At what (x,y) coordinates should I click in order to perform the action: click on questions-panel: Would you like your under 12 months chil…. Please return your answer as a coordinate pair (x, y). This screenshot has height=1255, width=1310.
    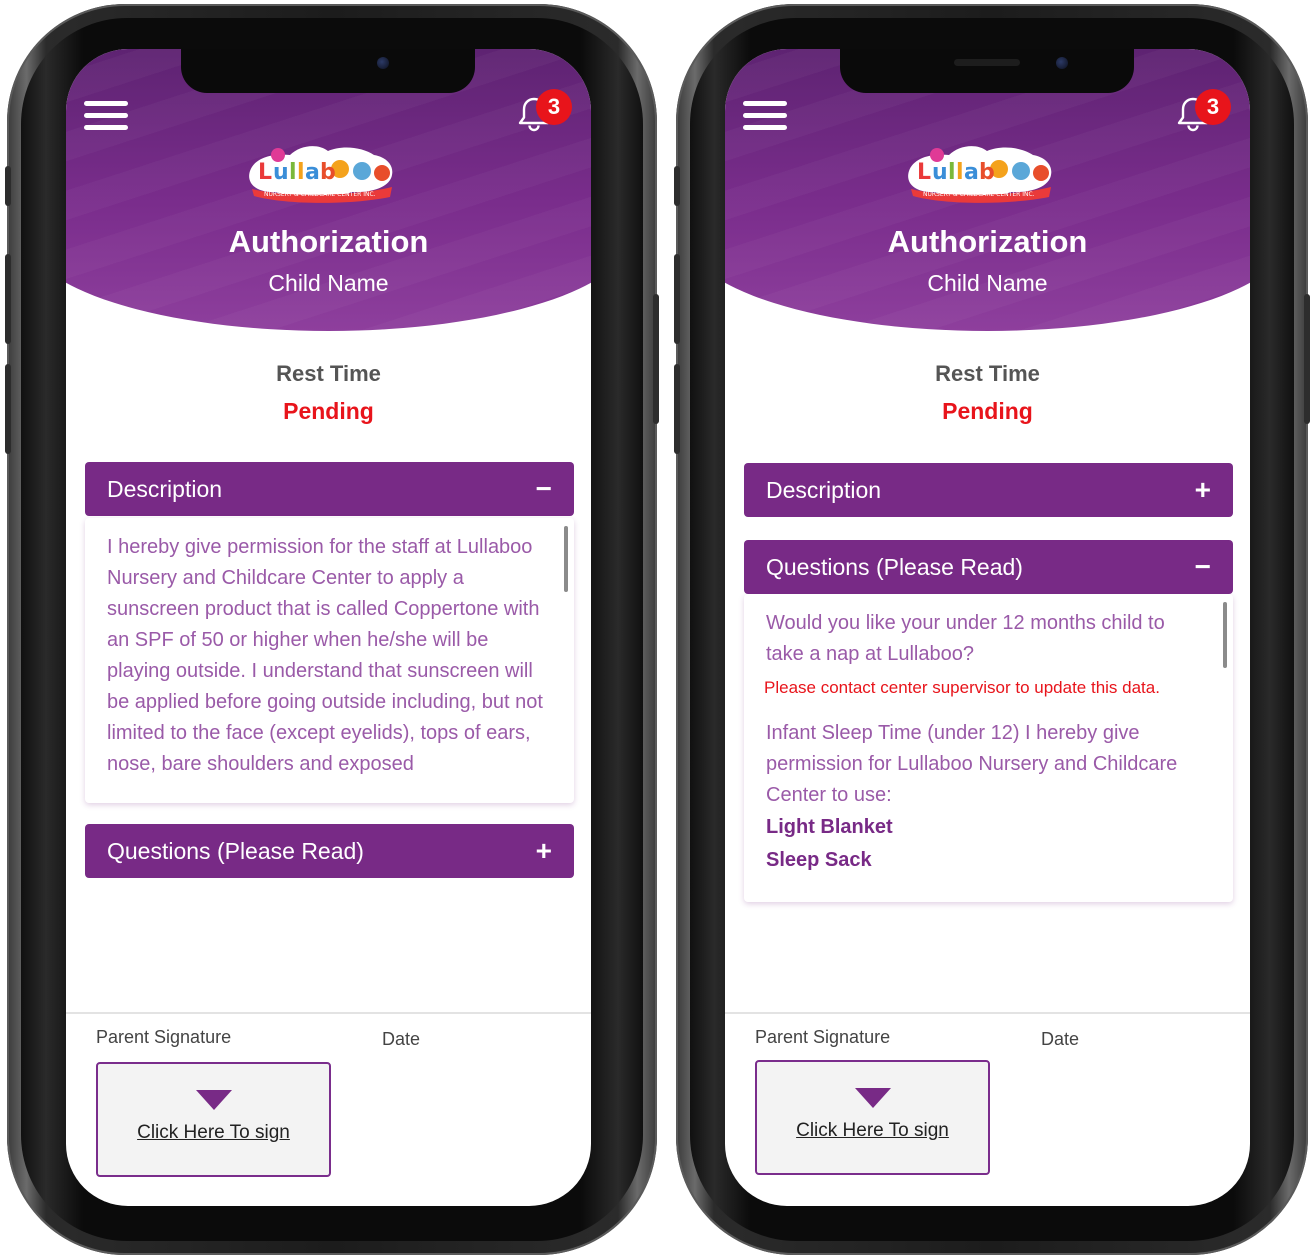
    Looking at the image, I should click on (988, 748).